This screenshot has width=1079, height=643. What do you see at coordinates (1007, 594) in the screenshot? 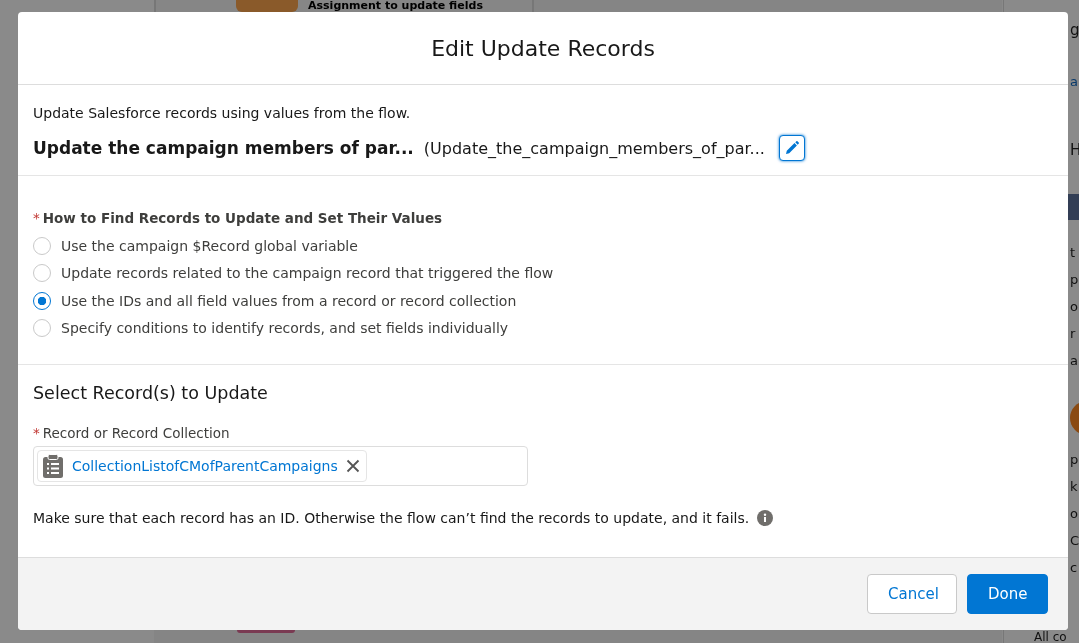
I see `done-button: Done` at bounding box center [1007, 594].